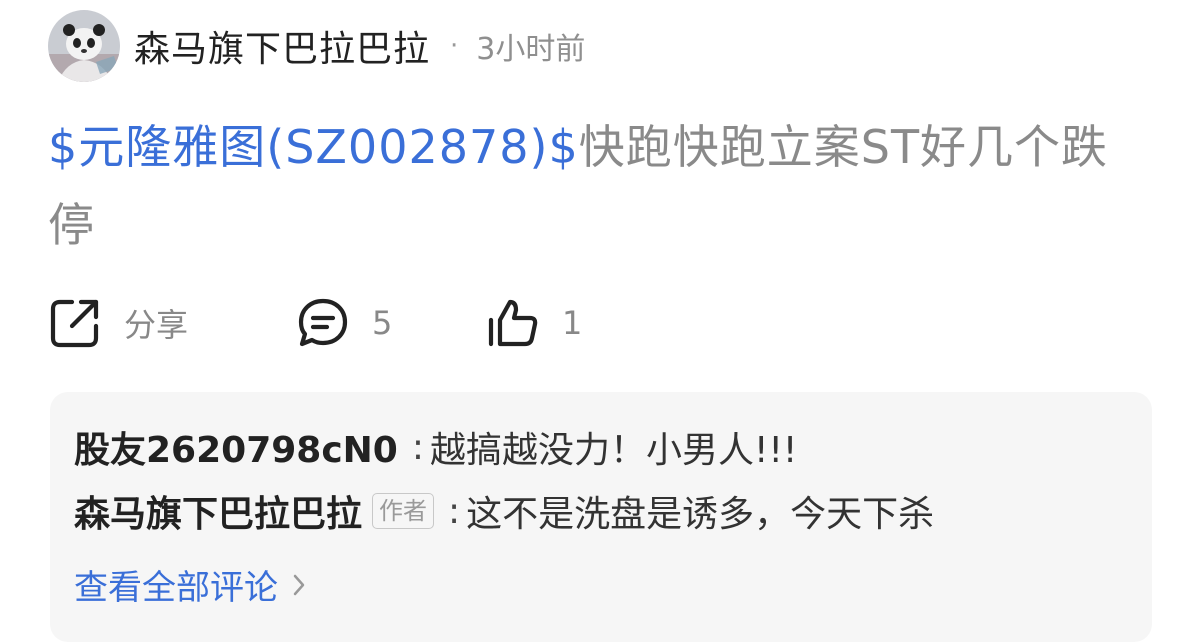 The image size is (1200, 642). I want to click on share-icon, so click(74, 323).